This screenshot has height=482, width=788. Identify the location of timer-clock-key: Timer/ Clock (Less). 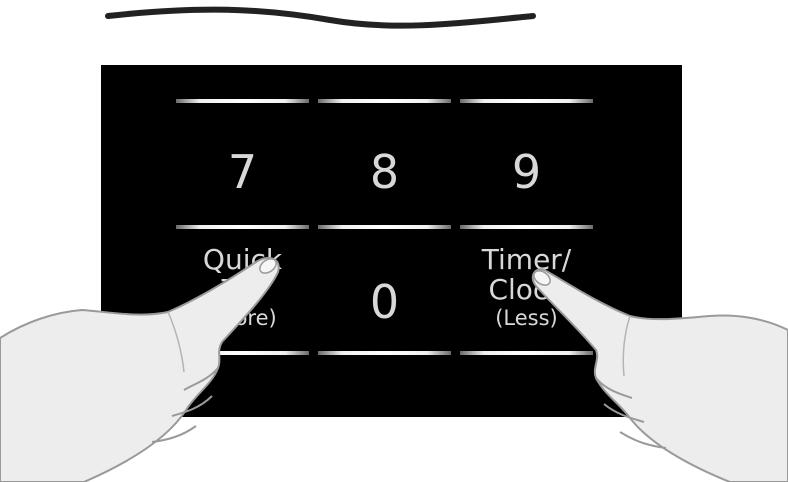
(526, 288).